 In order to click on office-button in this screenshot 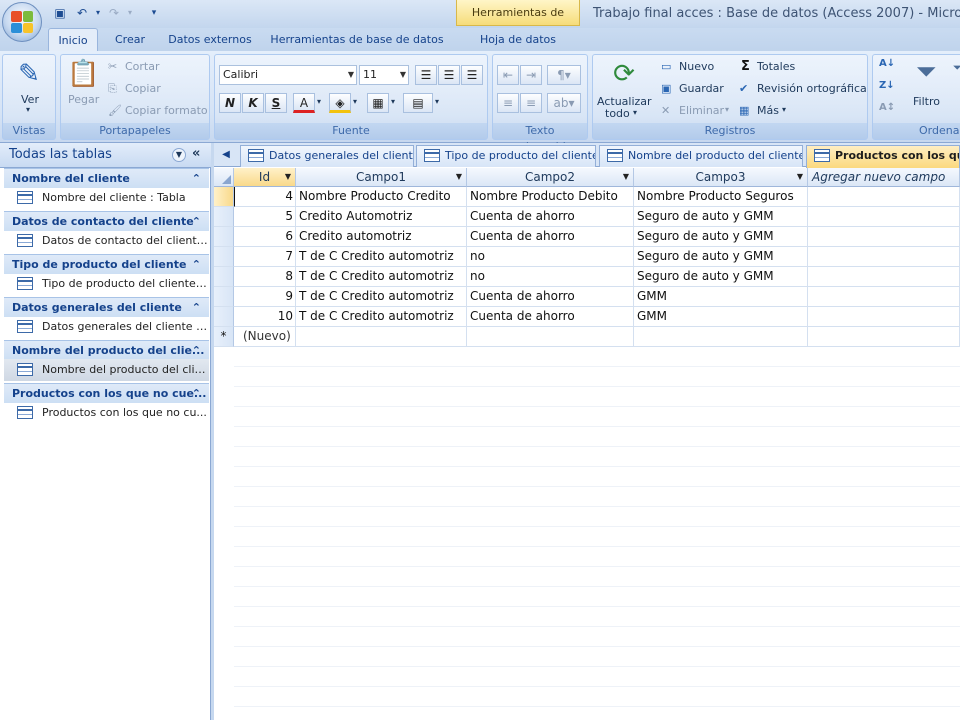, I will do `click(22, 22)`.